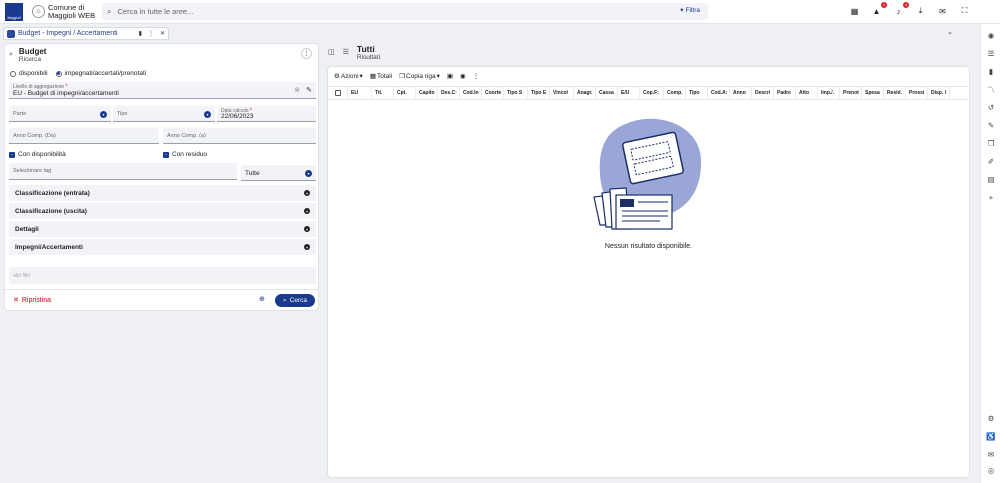 The width and height of the screenshot is (1000, 483). What do you see at coordinates (991, 454) in the screenshot?
I see `chat-icon: ✉` at bounding box center [991, 454].